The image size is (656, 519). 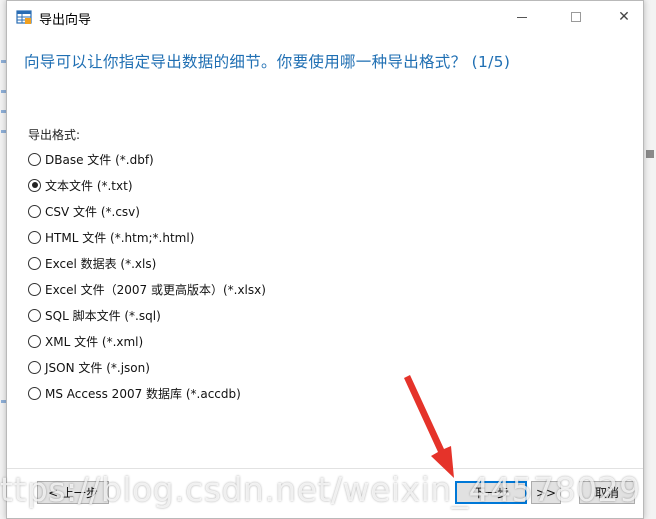 I want to click on export-format-option: XML 文件 (*.xml), so click(x=85, y=341).